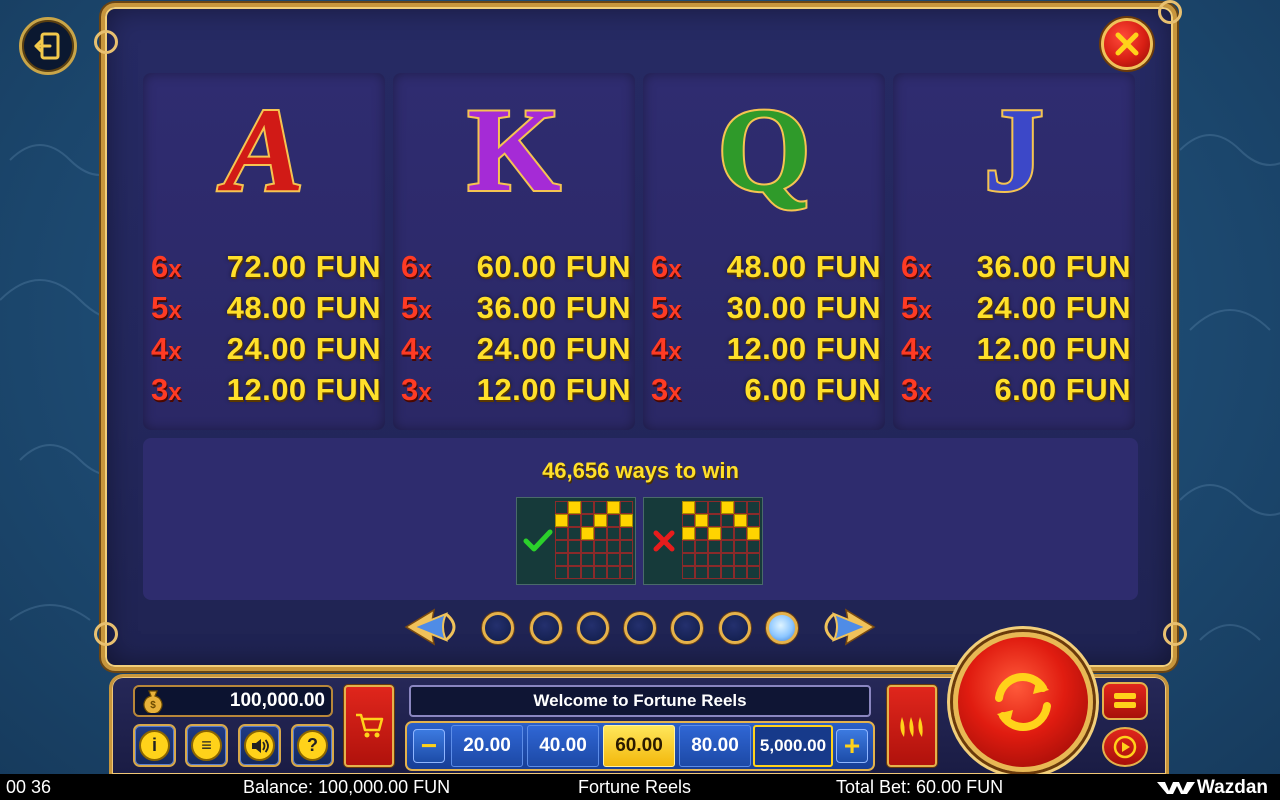  What do you see at coordinates (1016, 266) in the screenshot?
I see `pay-row: 6x 36.00 FUN` at bounding box center [1016, 266].